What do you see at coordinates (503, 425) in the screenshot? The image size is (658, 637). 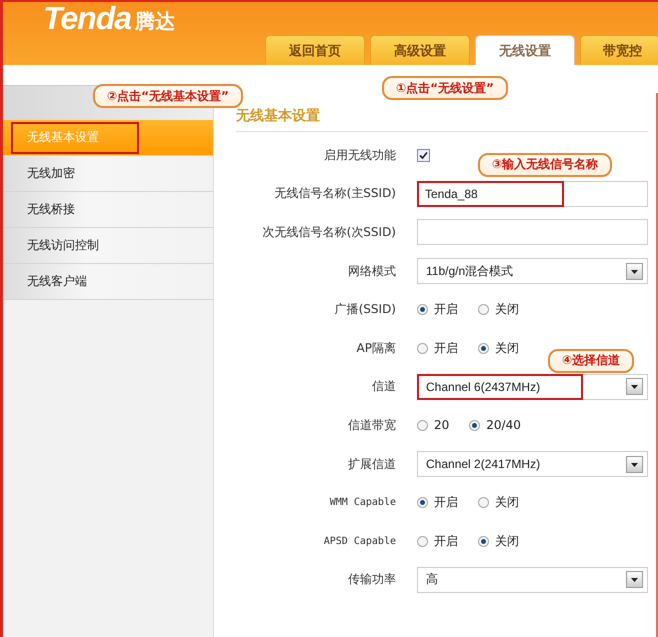 I see `radio-label: 20/40` at bounding box center [503, 425].